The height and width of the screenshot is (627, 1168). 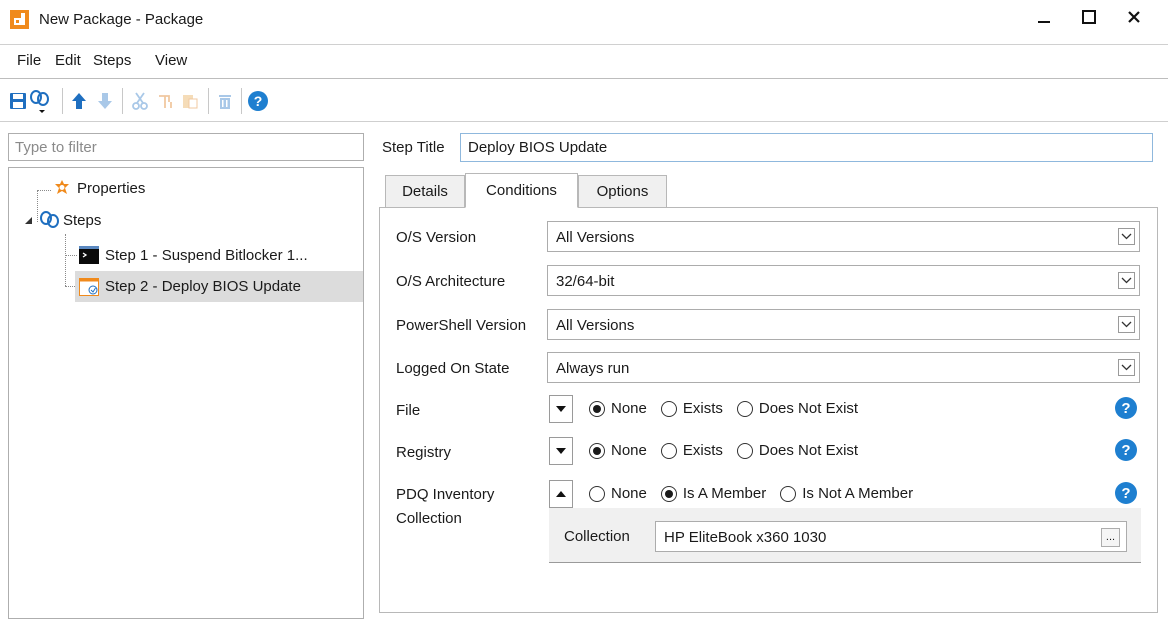 I want to click on logged-on-state-value: Always run, so click(x=593, y=368).